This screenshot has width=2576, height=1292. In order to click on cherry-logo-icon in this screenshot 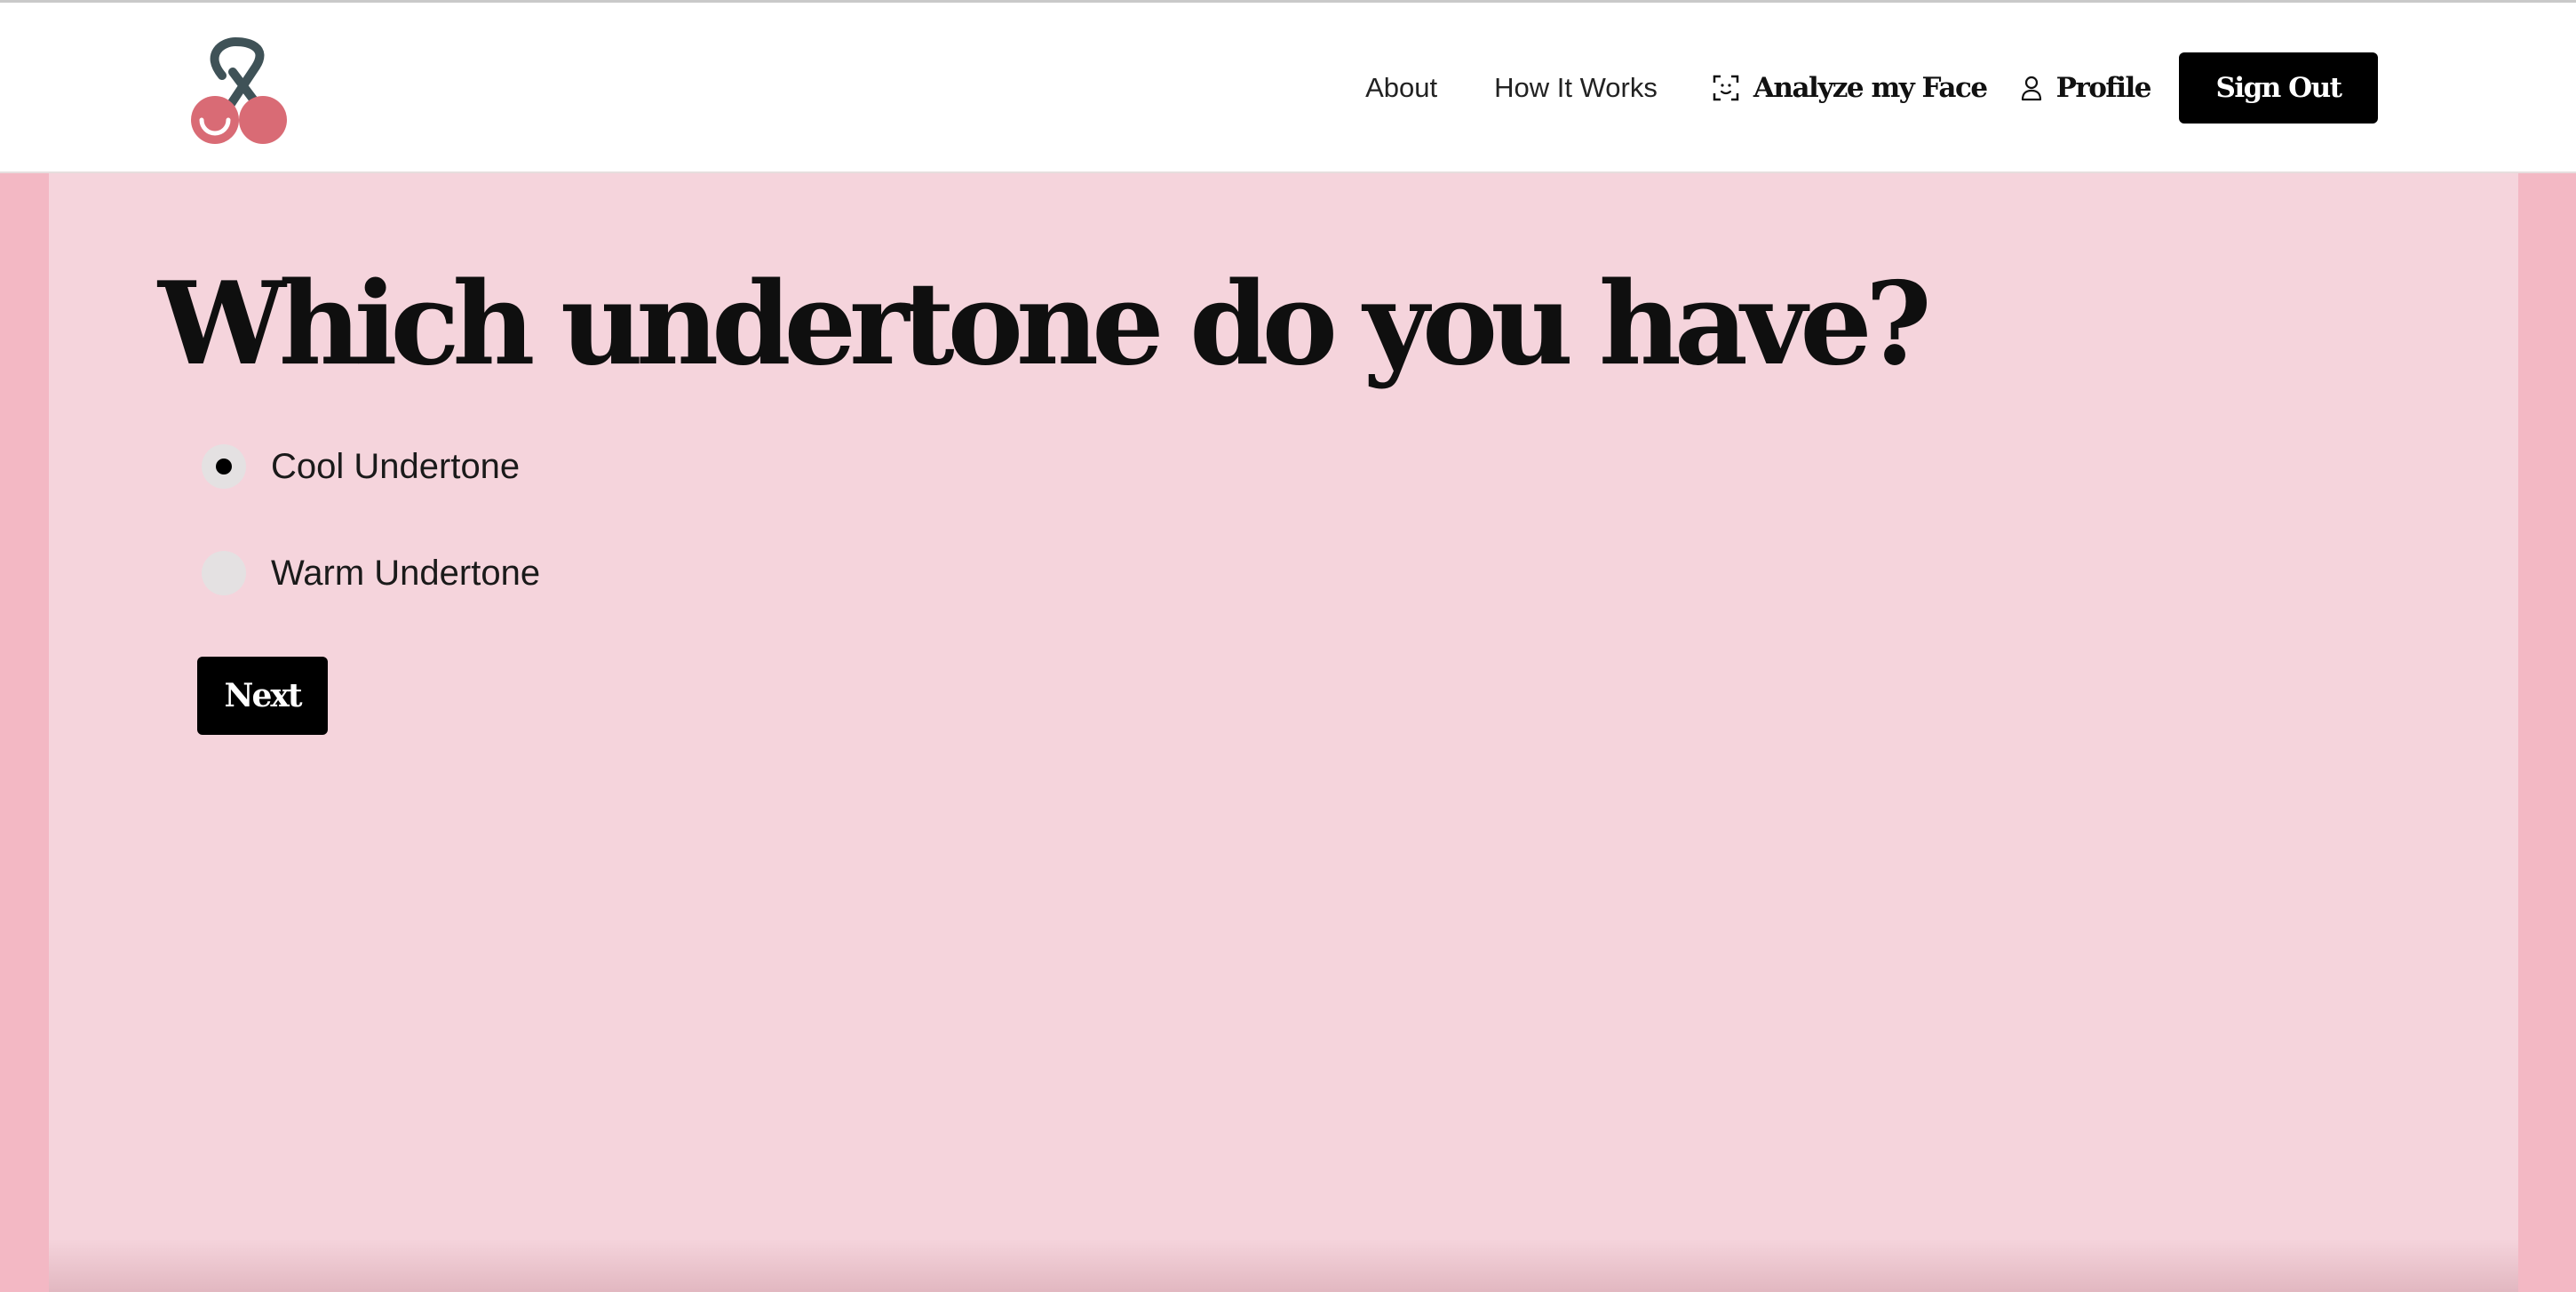, I will do `click(240, 92)`.